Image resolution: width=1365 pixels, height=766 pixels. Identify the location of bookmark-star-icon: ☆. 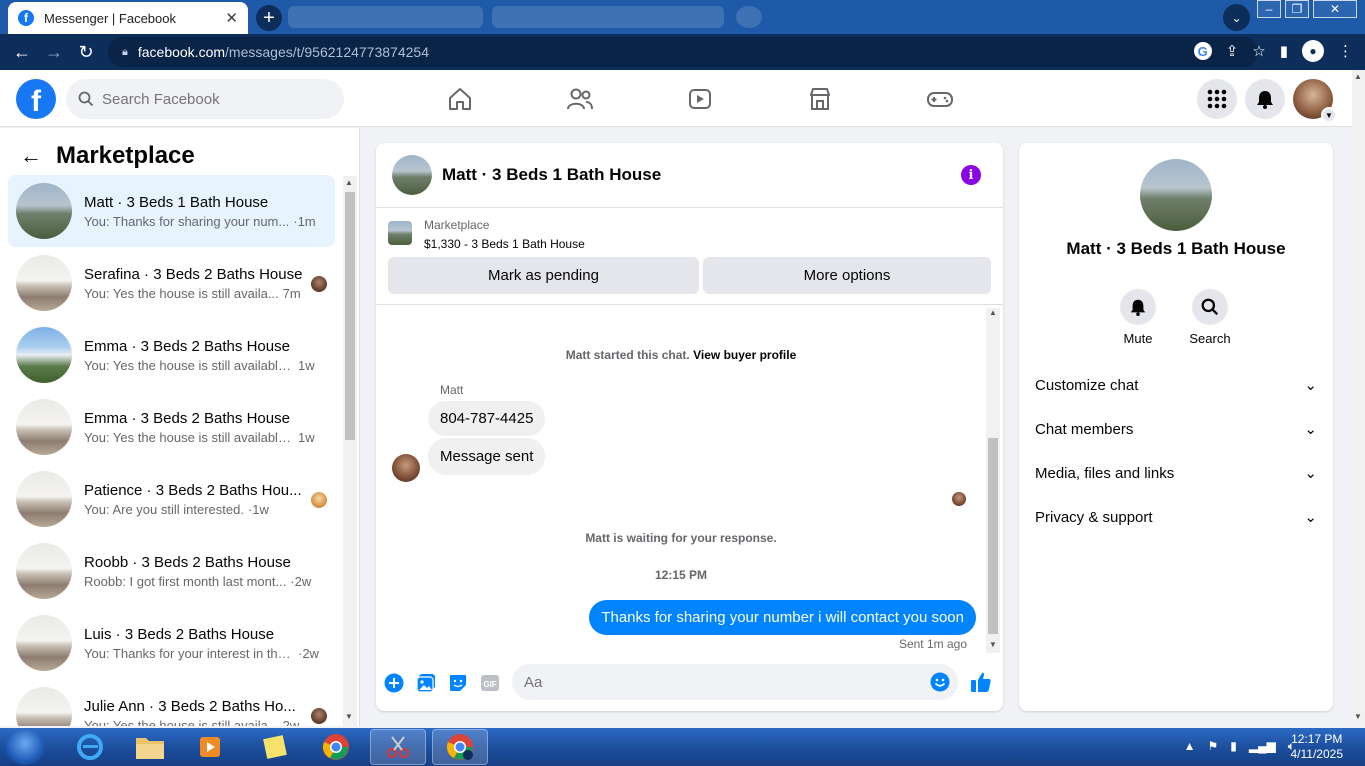
(1258, 51).